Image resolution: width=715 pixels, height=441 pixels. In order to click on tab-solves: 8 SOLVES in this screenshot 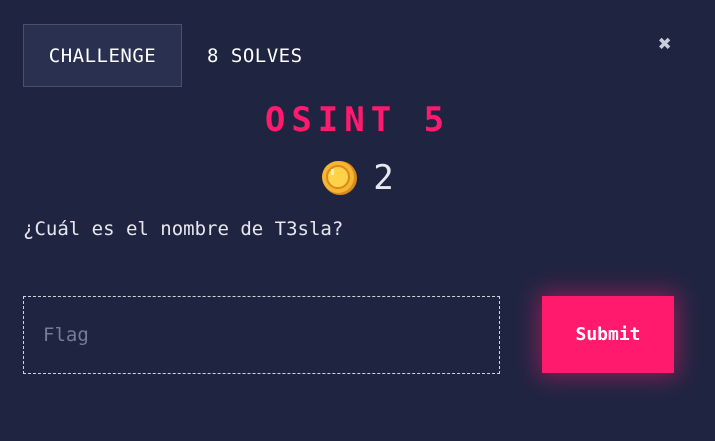, I will do `click(242, 55)`.